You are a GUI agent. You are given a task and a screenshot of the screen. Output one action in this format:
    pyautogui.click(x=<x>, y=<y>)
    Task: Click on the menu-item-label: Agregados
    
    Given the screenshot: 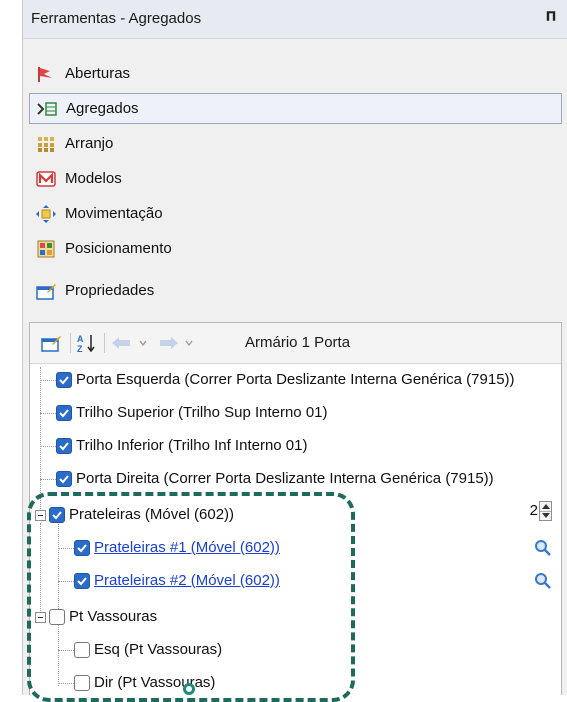 What is the action you would take?
    pyautogui.click(x=102, y=108)
    